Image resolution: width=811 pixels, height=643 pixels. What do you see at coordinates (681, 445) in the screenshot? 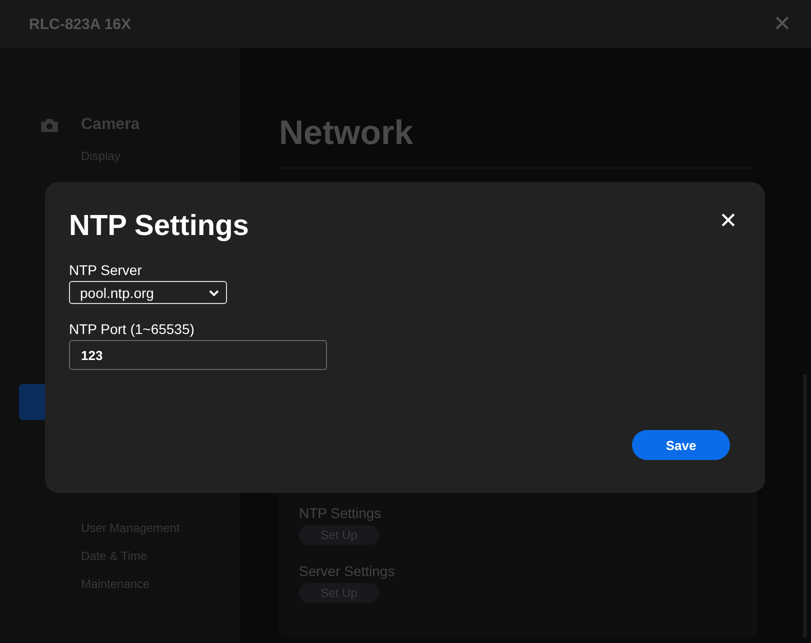
I see `save-button: Save` at bounding box center [681, 445].